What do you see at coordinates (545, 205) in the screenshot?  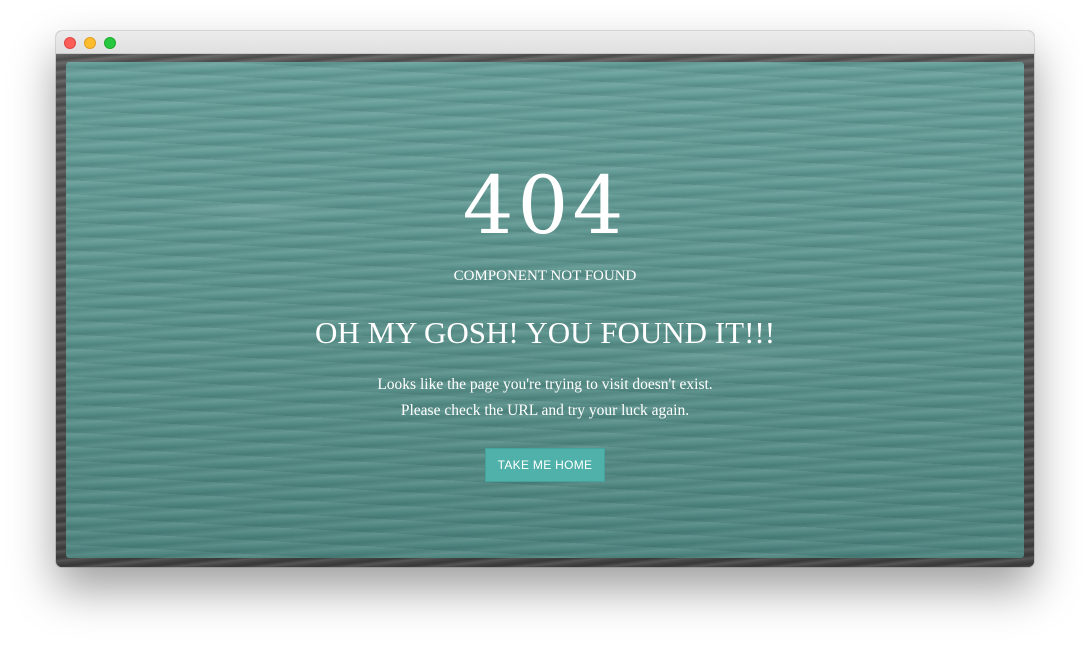 I see `error-code: 404` at bounding box center [545, 205].